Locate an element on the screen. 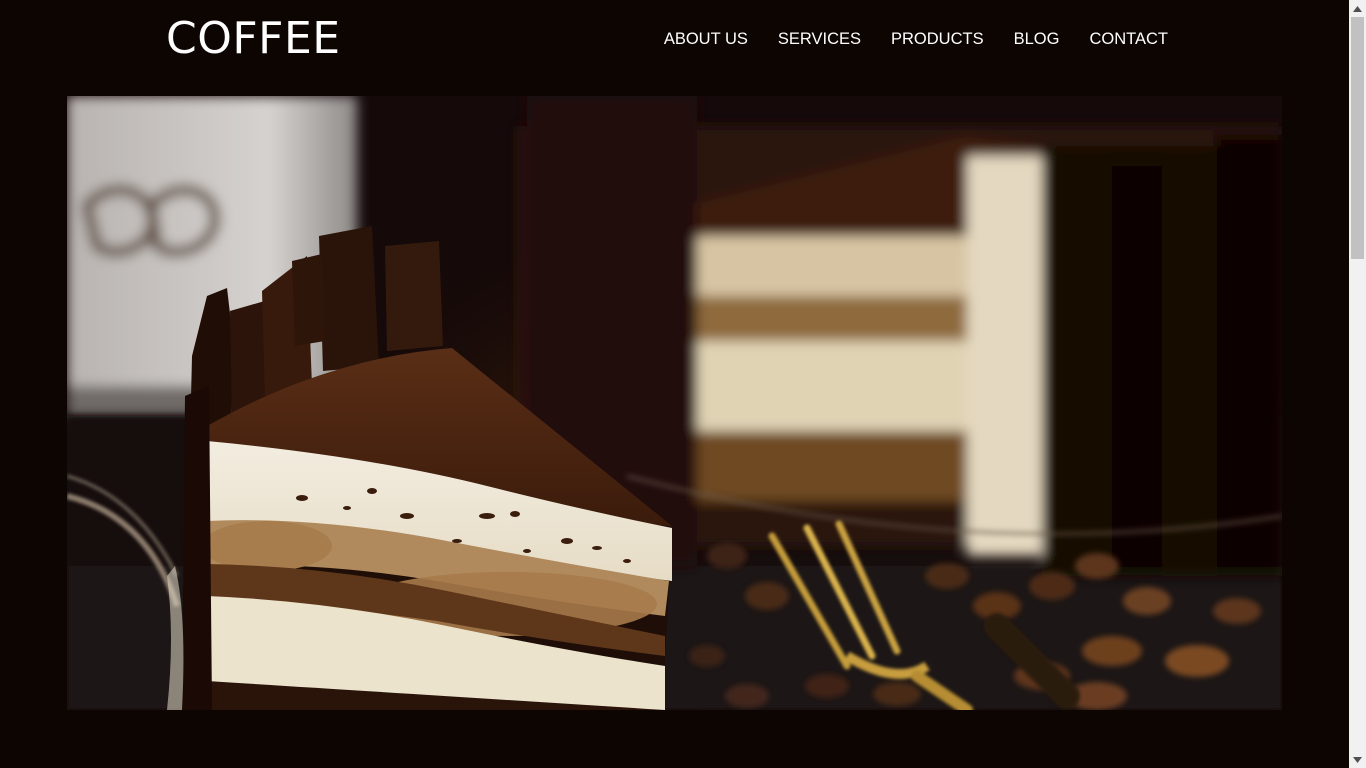 This screenshot has height=768, width=1366. nav-contact: CONTACT is located at coordinates (1128, 39).